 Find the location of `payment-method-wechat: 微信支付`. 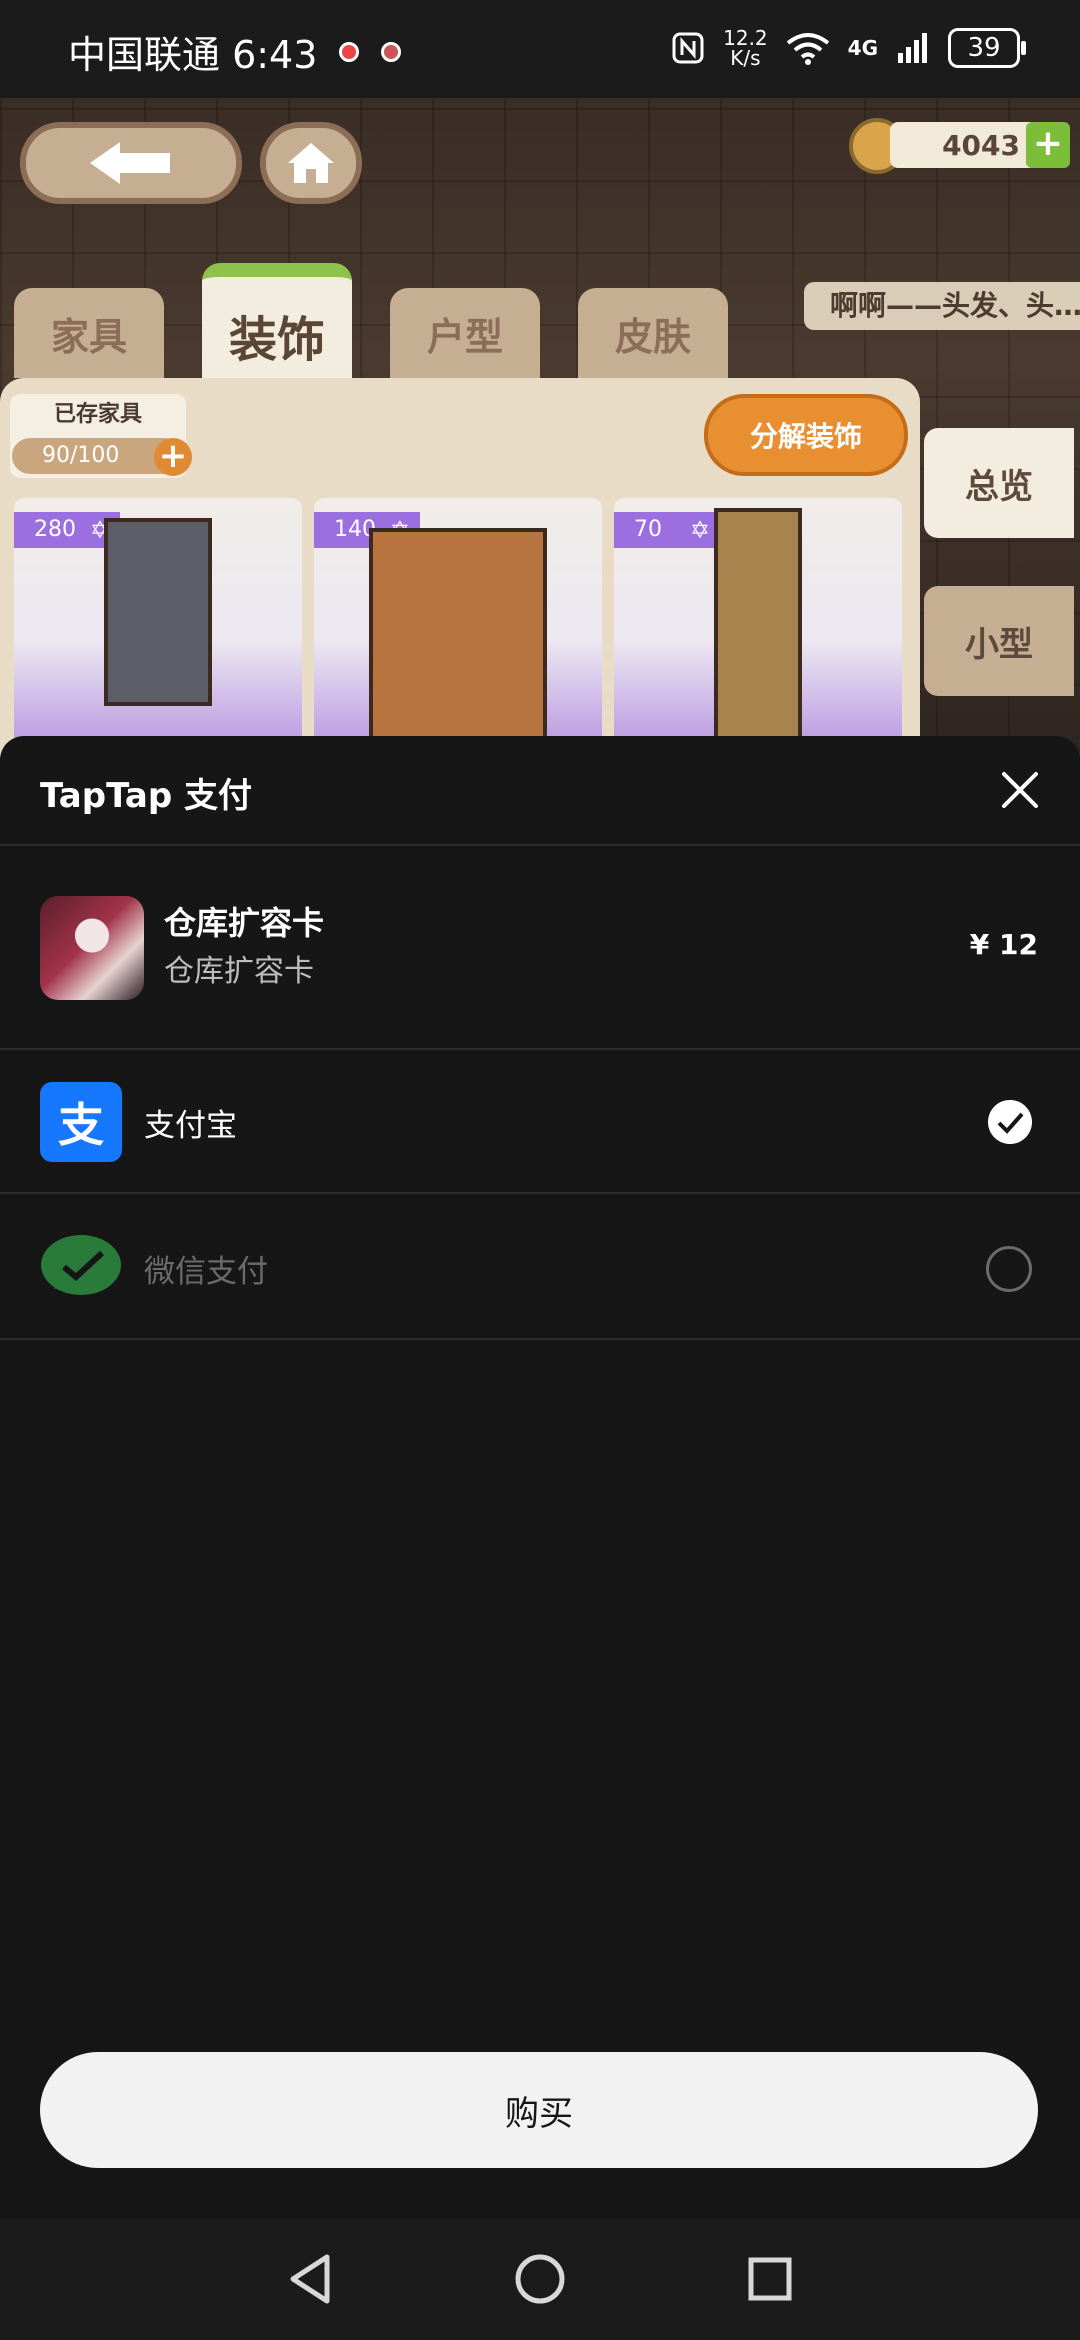

payment-method-wechat: 微信支付 is located at coordinates (540, 1267).